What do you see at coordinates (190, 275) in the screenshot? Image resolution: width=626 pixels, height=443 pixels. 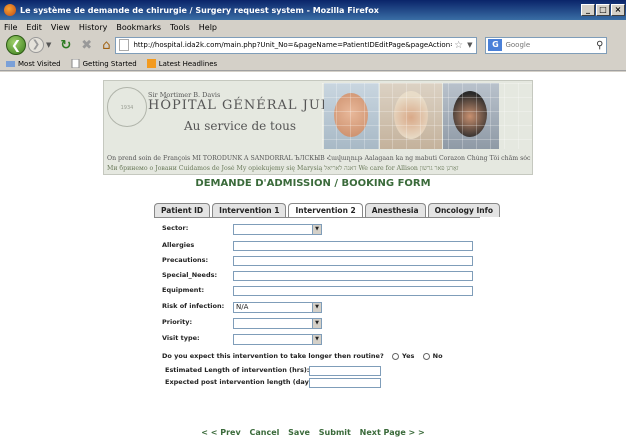 I see `special-needs-label: Special_Needs:` at bounding box center [190, 275].